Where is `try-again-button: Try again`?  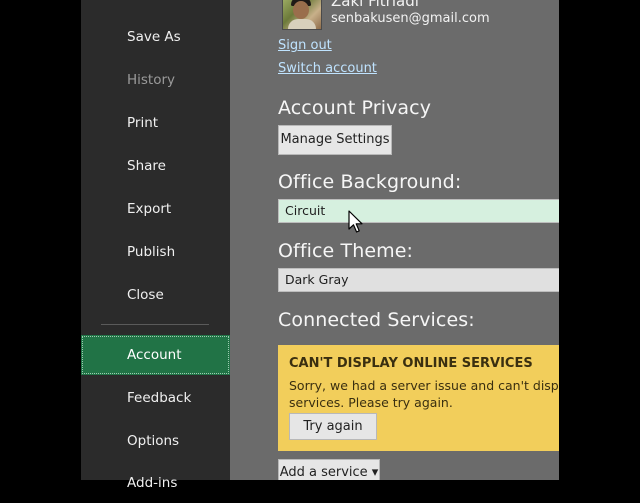
try-again-button: Try again is located at coordinates (333, 426).